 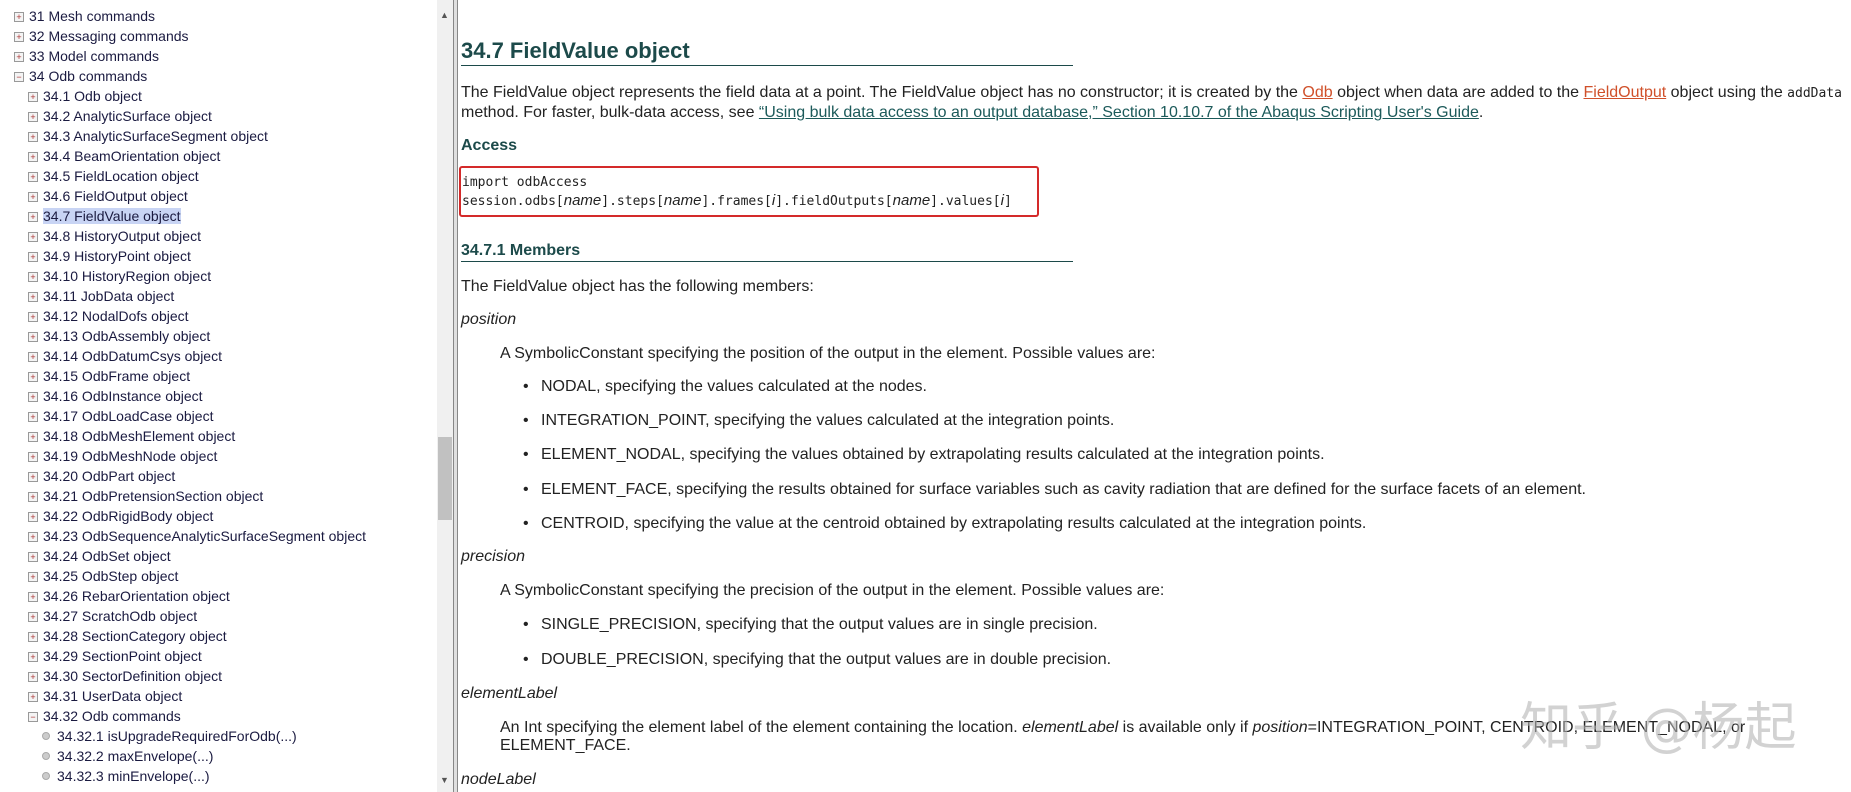 What do you see at coordinates (94, 56) in the screenshot?
I see `toc-item-label: 33 Model commands` at bounding box center [94, 56].